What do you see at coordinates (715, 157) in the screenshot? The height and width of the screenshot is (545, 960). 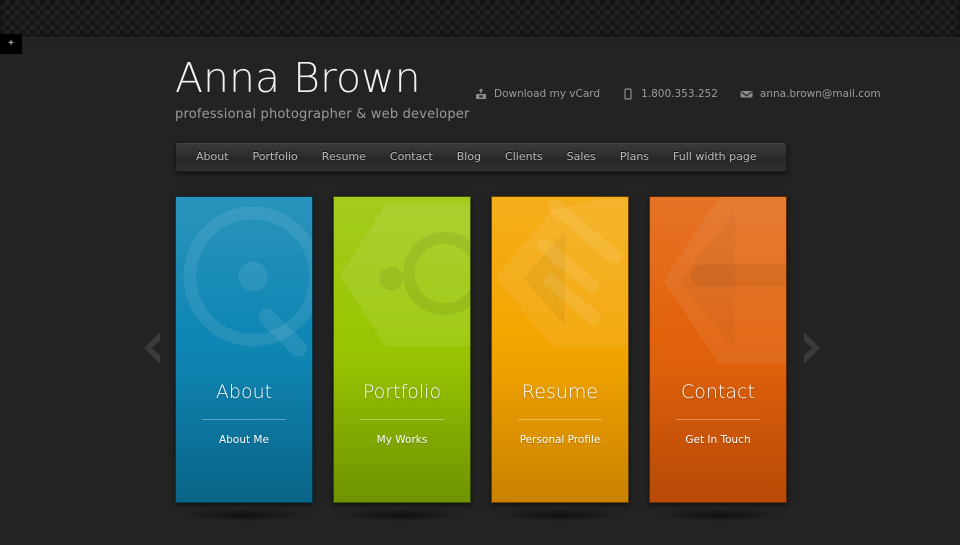 I see `nav-item-full-width-page: Full width page` at bounding box center [715, 157].